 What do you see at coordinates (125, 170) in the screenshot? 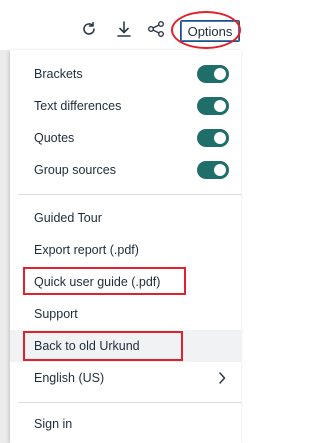
I see `toggle-row-group-sources: Group sources` at bounding box center [125, 170].